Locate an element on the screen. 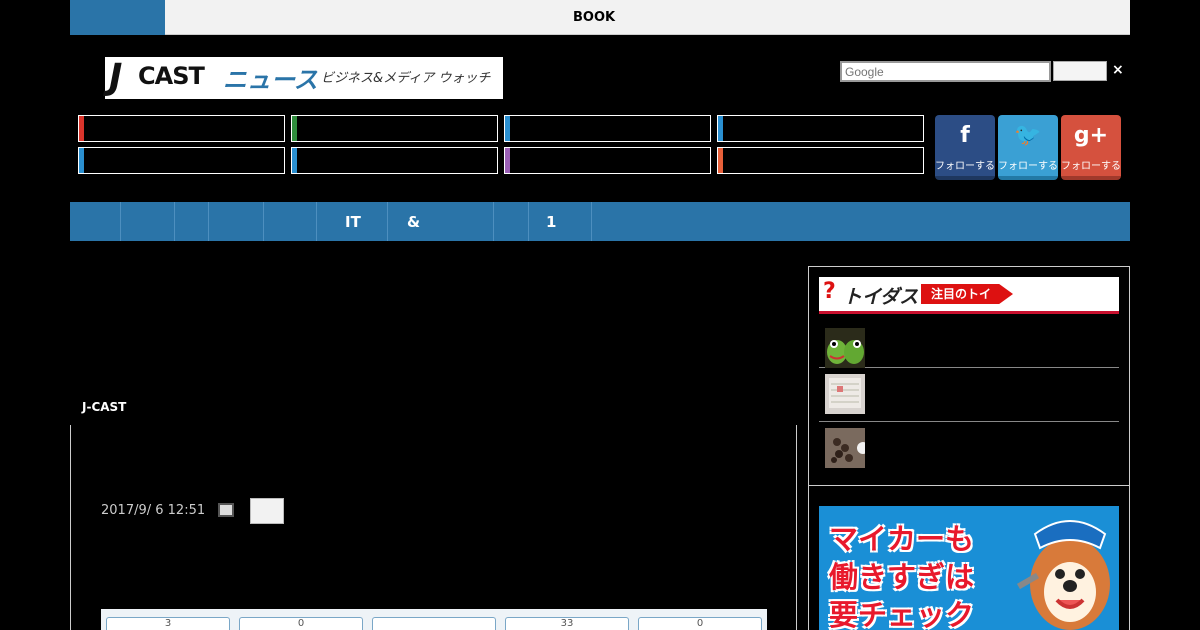  search-input is located at coordinates (945, 71).